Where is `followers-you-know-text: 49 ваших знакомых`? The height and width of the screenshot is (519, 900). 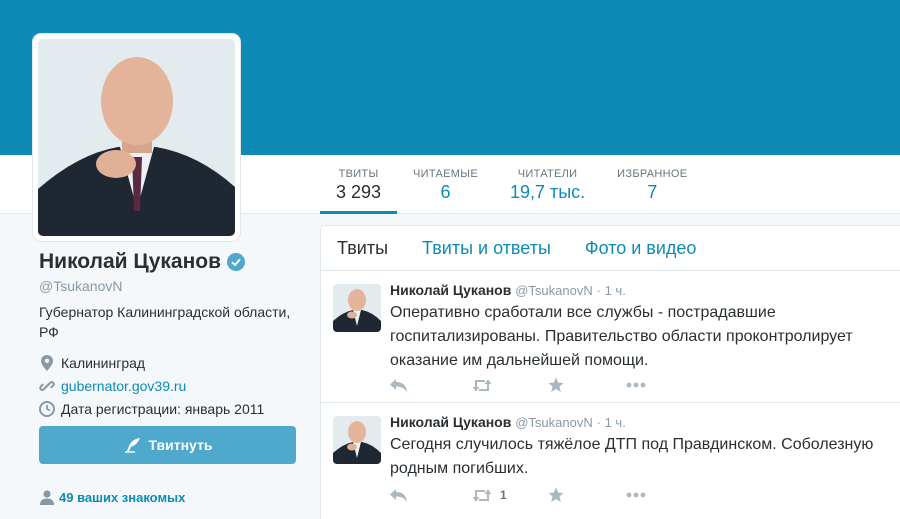
followers-you-know-text: 49 ваших знакомых is located at coordinates (122, 497).